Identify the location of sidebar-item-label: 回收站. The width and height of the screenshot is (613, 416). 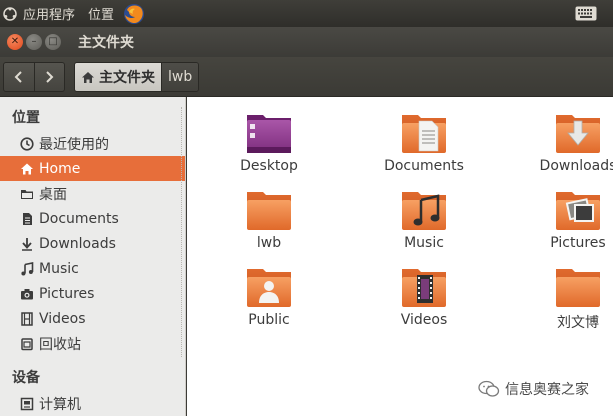
(60, 344).